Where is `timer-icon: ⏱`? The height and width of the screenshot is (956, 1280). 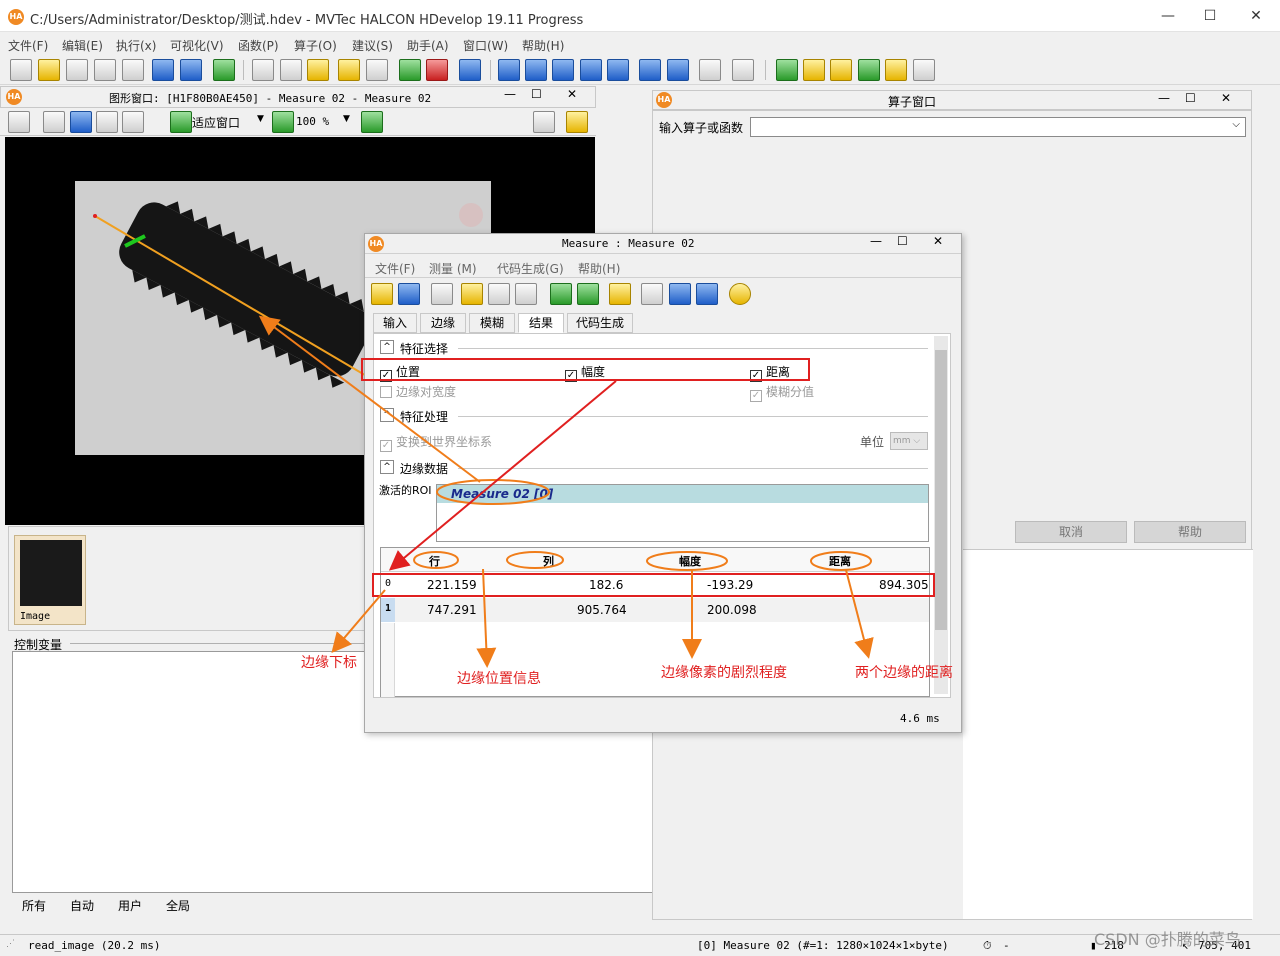
timer-icon: ⏱ is located at coordinates (987, 945).